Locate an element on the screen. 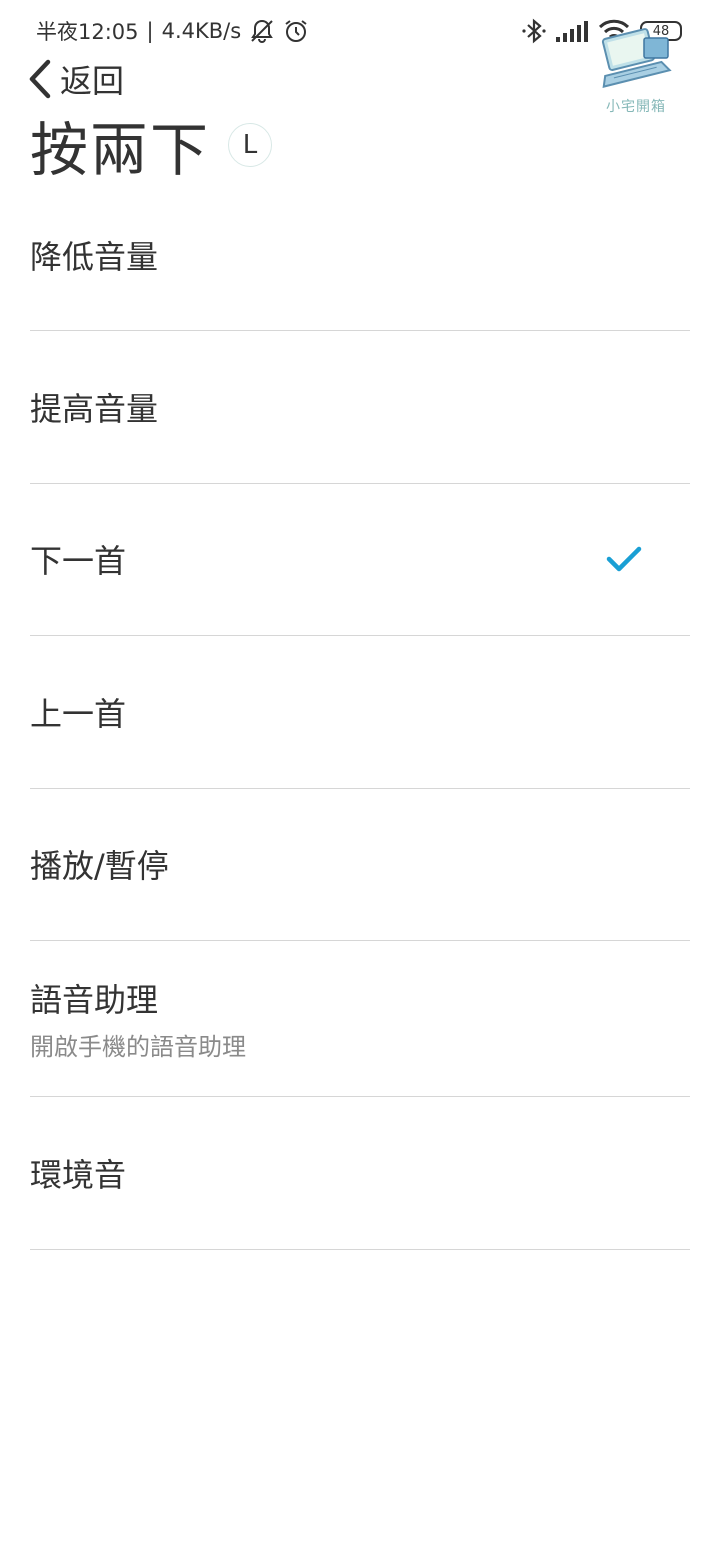  bell-off-icon is located at coordinates (262, 31).